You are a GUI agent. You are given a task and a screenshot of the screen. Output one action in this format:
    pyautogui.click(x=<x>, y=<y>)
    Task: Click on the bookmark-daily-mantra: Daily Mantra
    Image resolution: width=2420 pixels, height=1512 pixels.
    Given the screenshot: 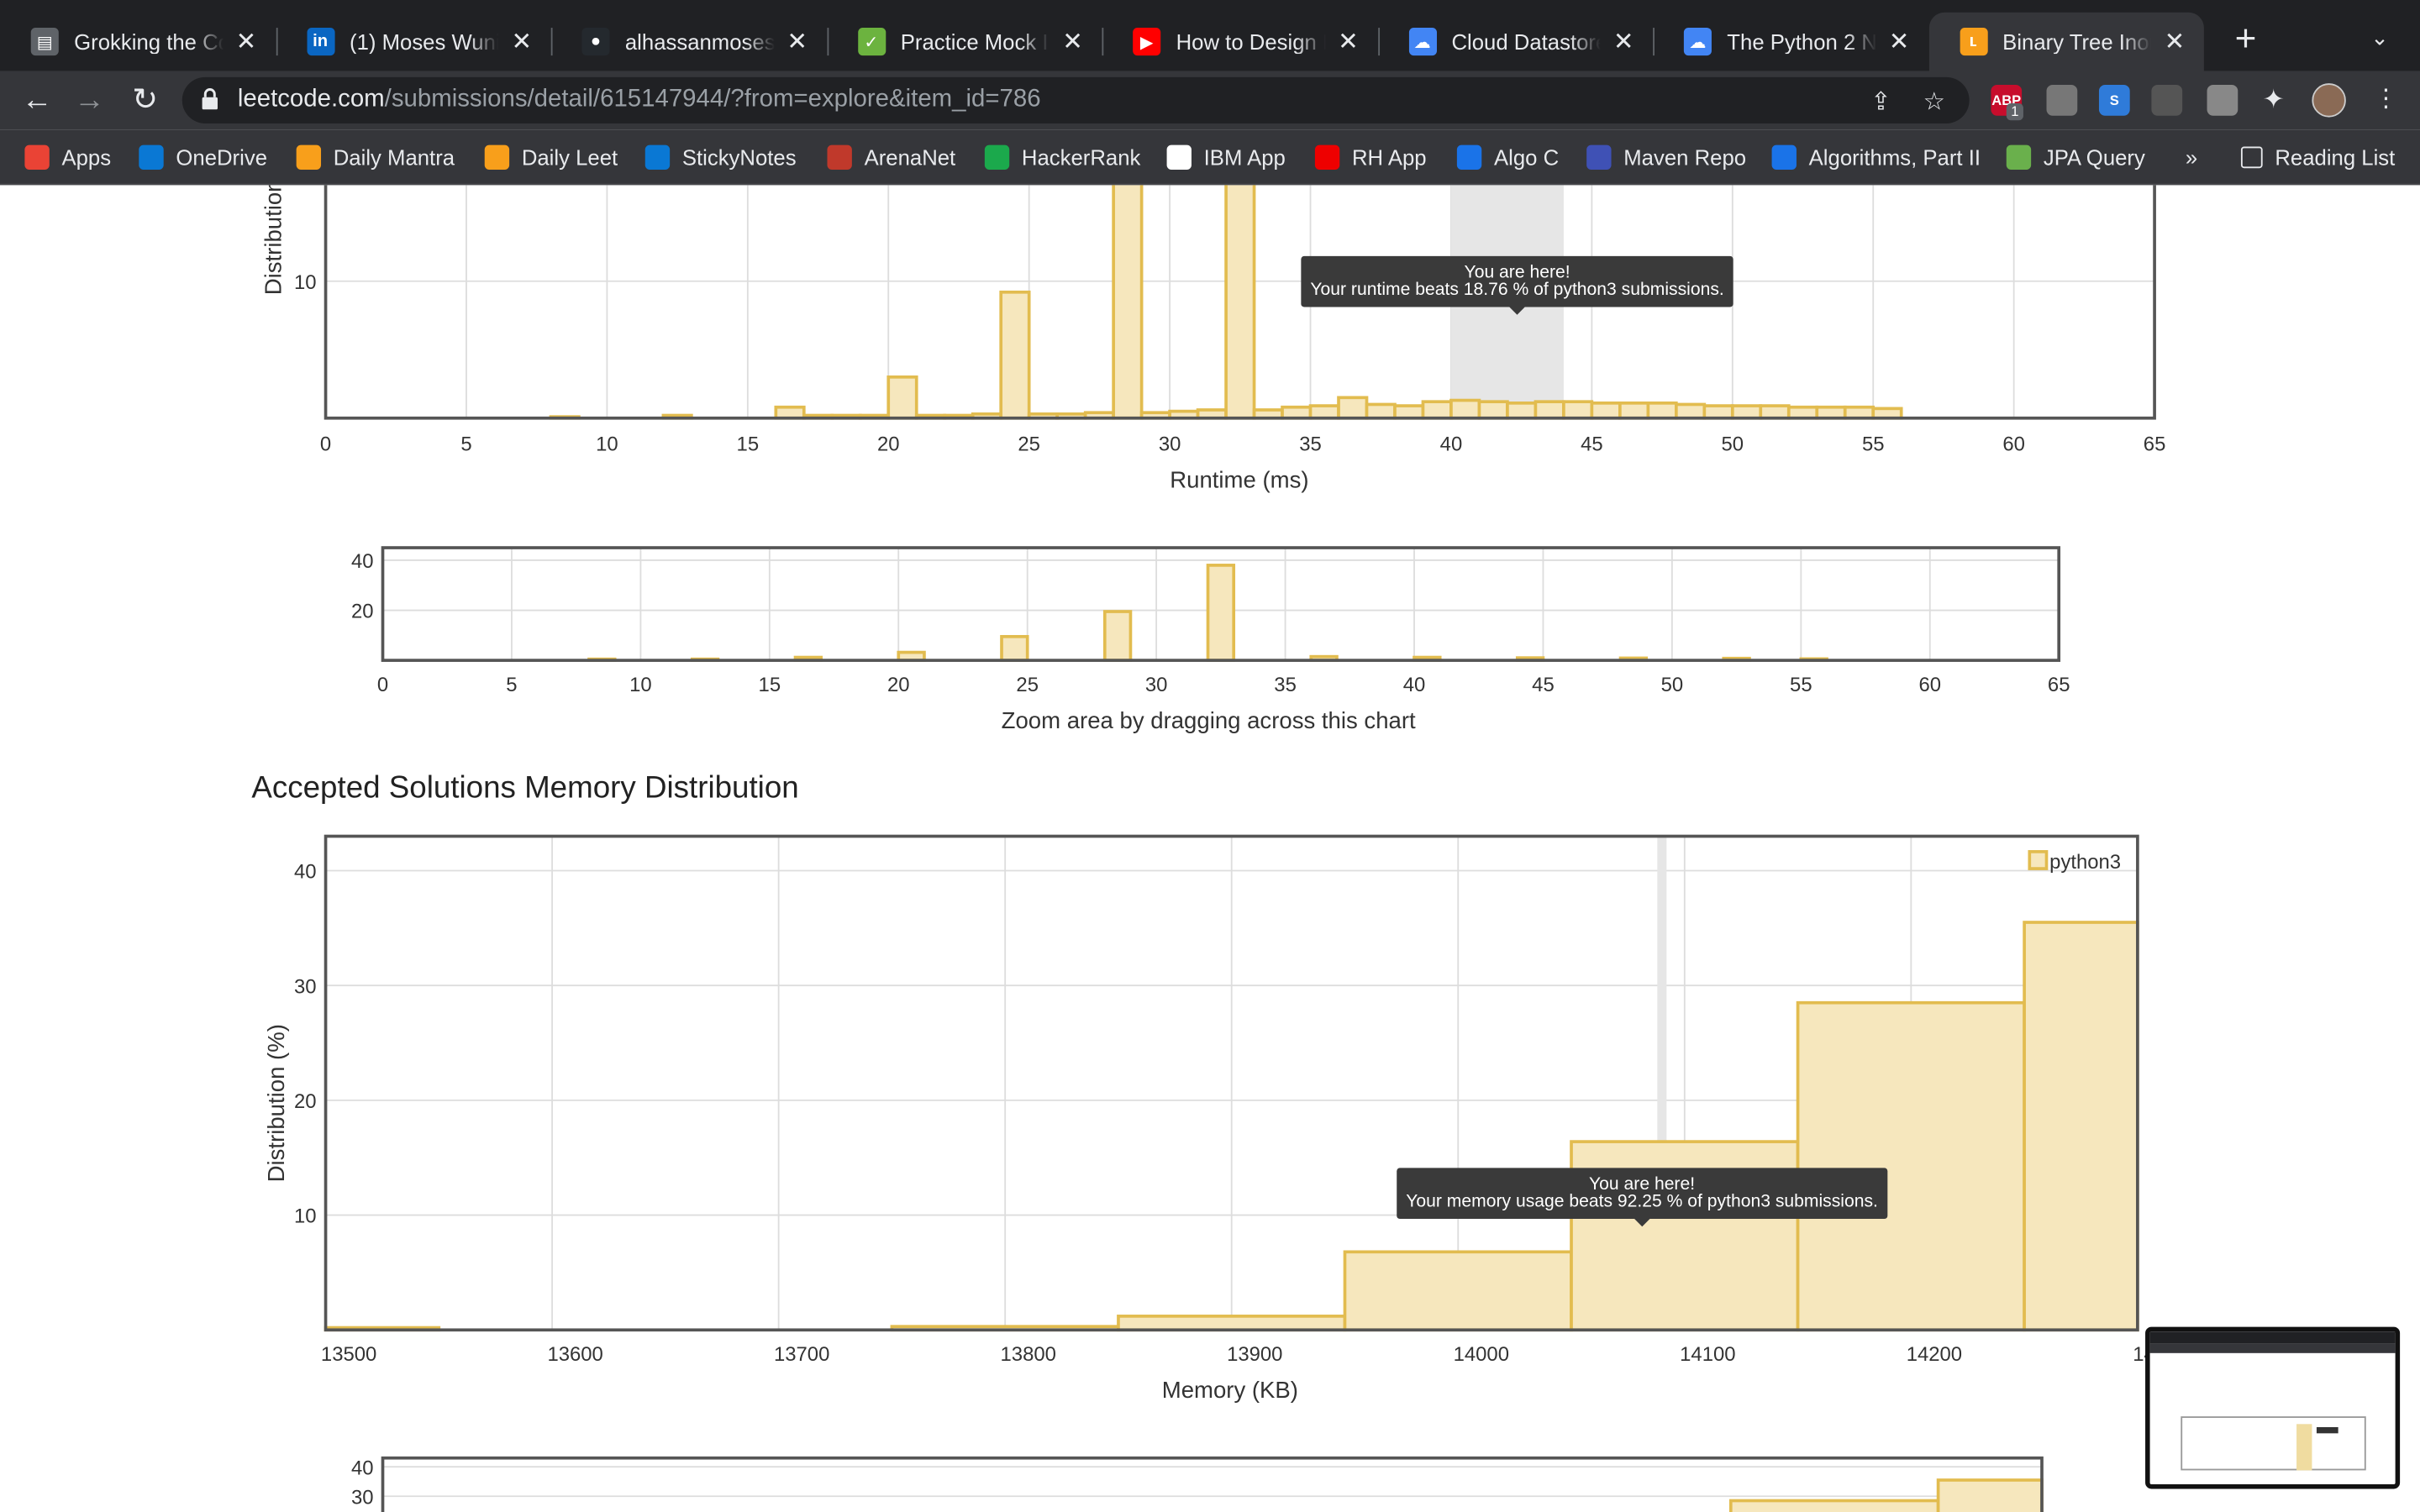 What is the action you would take?
    pyautogui.click(x=375, y=157)
    